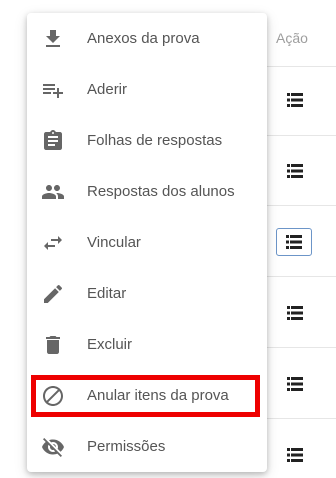  I want to click on menu-item-permissoes: Permissões, so click(147, 446).